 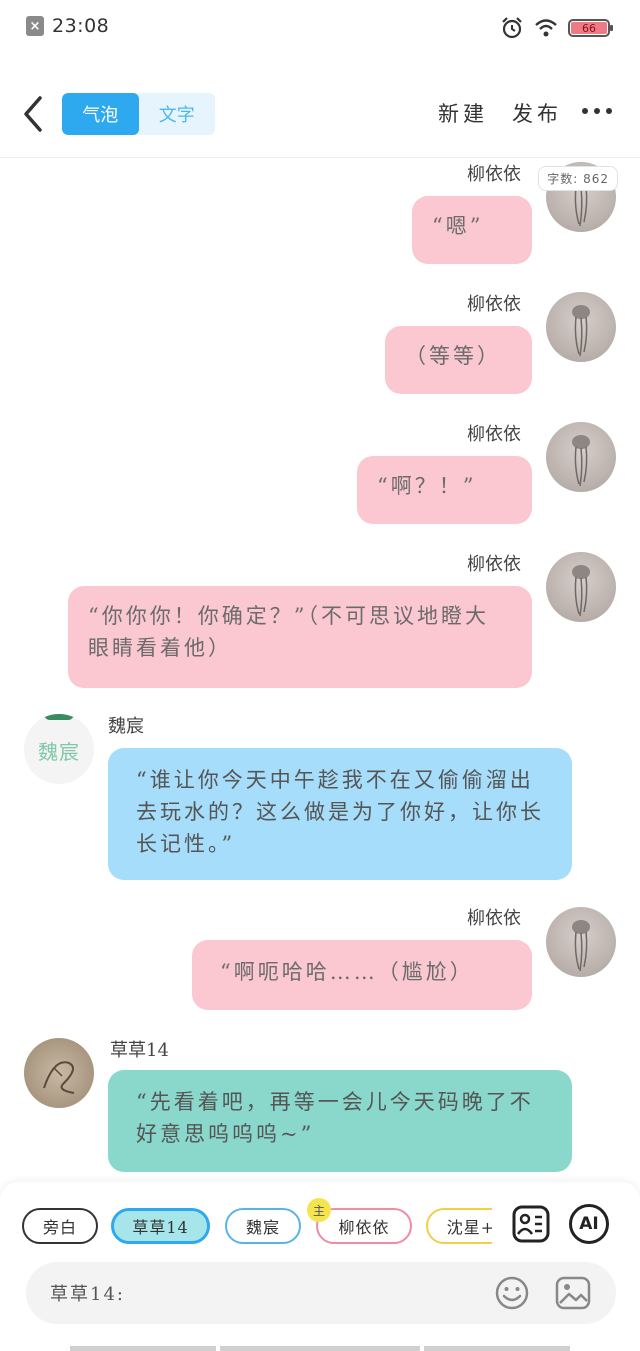 What do you see at coordinates (362, 975) in the screenshot?
I see `message-bubble: “啊呃哈哈……（尴尬）` at bounding box center [362, 975].